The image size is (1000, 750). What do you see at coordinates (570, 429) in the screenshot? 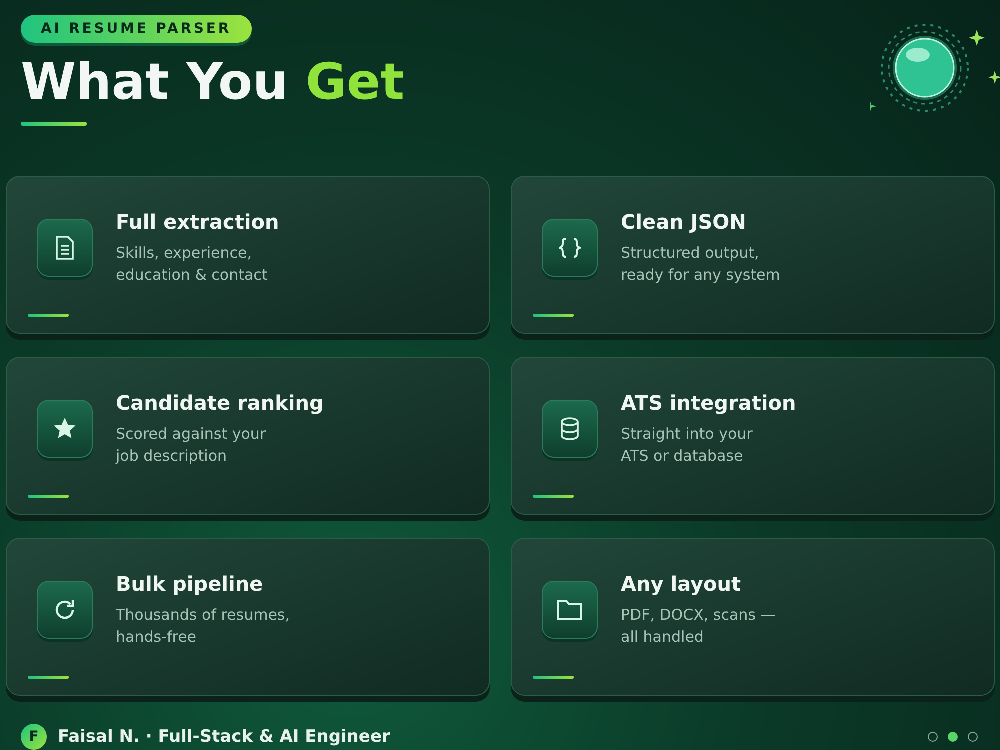
I see `database-icon` at bounding box center [570, 429].